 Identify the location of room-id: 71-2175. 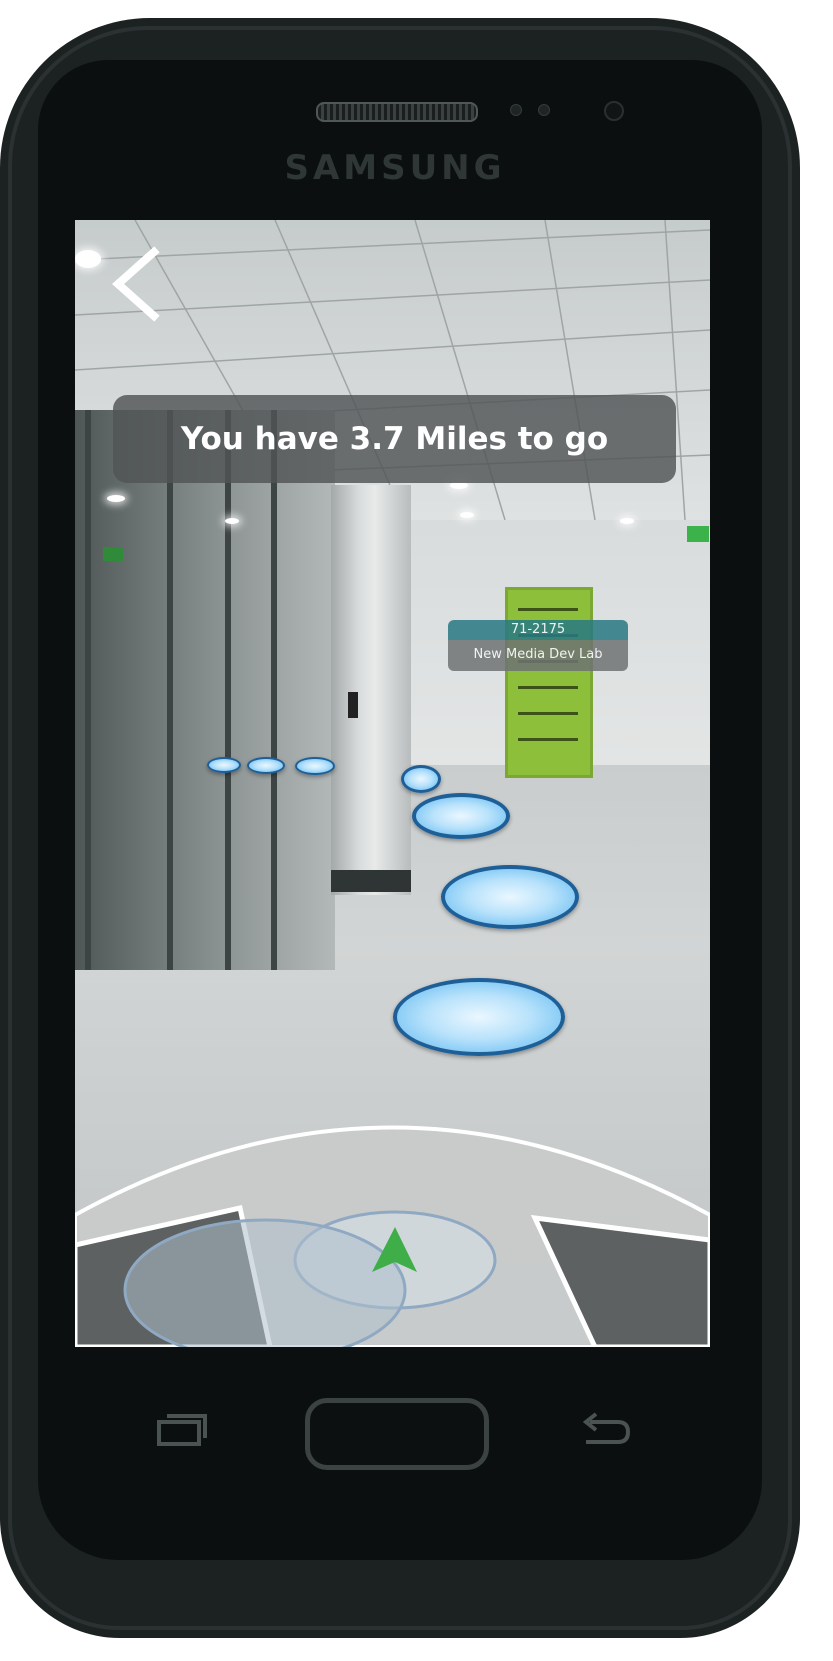
(538, 630).